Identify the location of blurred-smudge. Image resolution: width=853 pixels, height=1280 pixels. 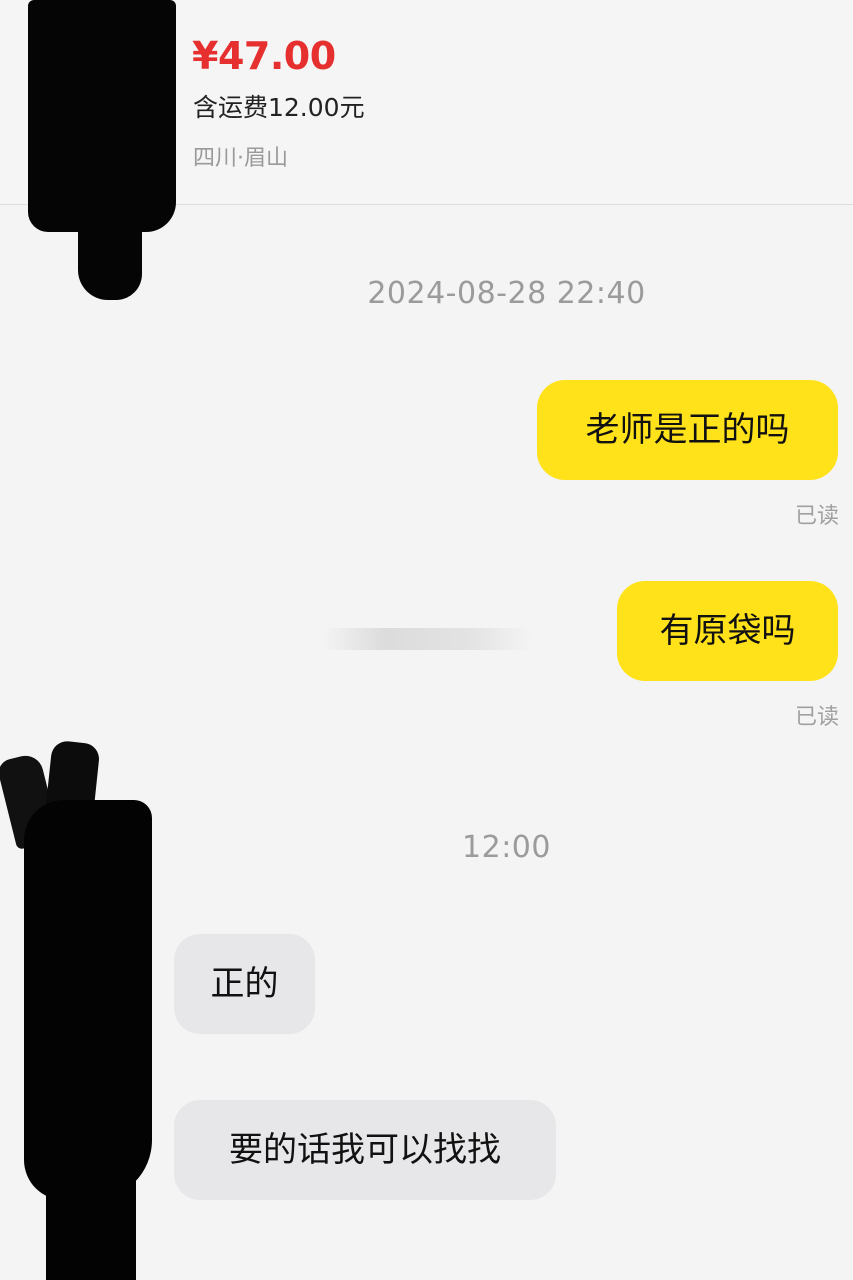
(427, 639).